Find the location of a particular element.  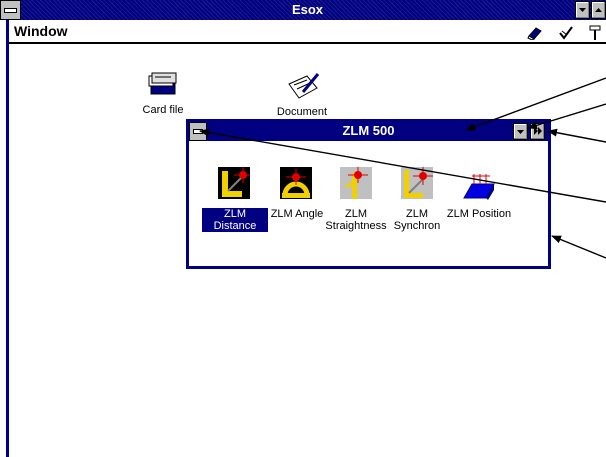

arrow-to-restore is located at coordinates (576, 135).